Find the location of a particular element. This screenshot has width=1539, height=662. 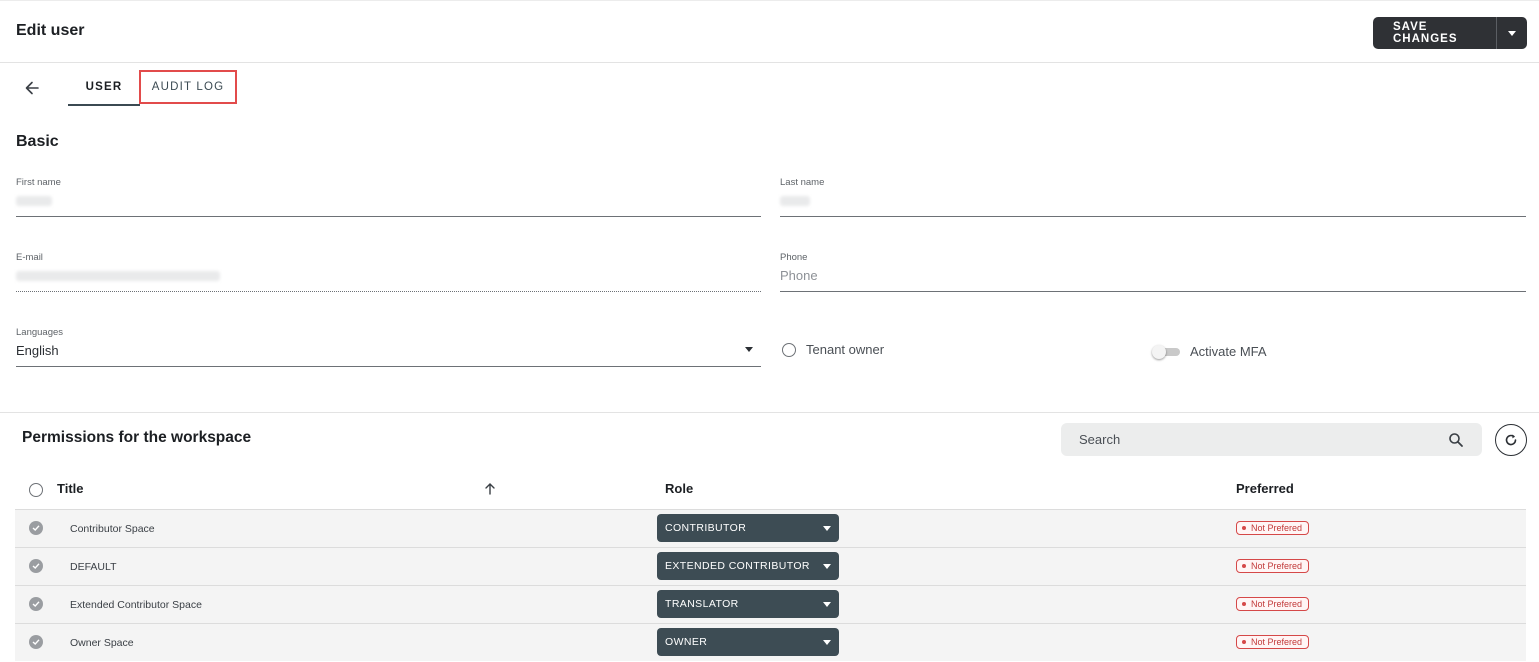

languages-value: English is located at coordinates (37, 350).